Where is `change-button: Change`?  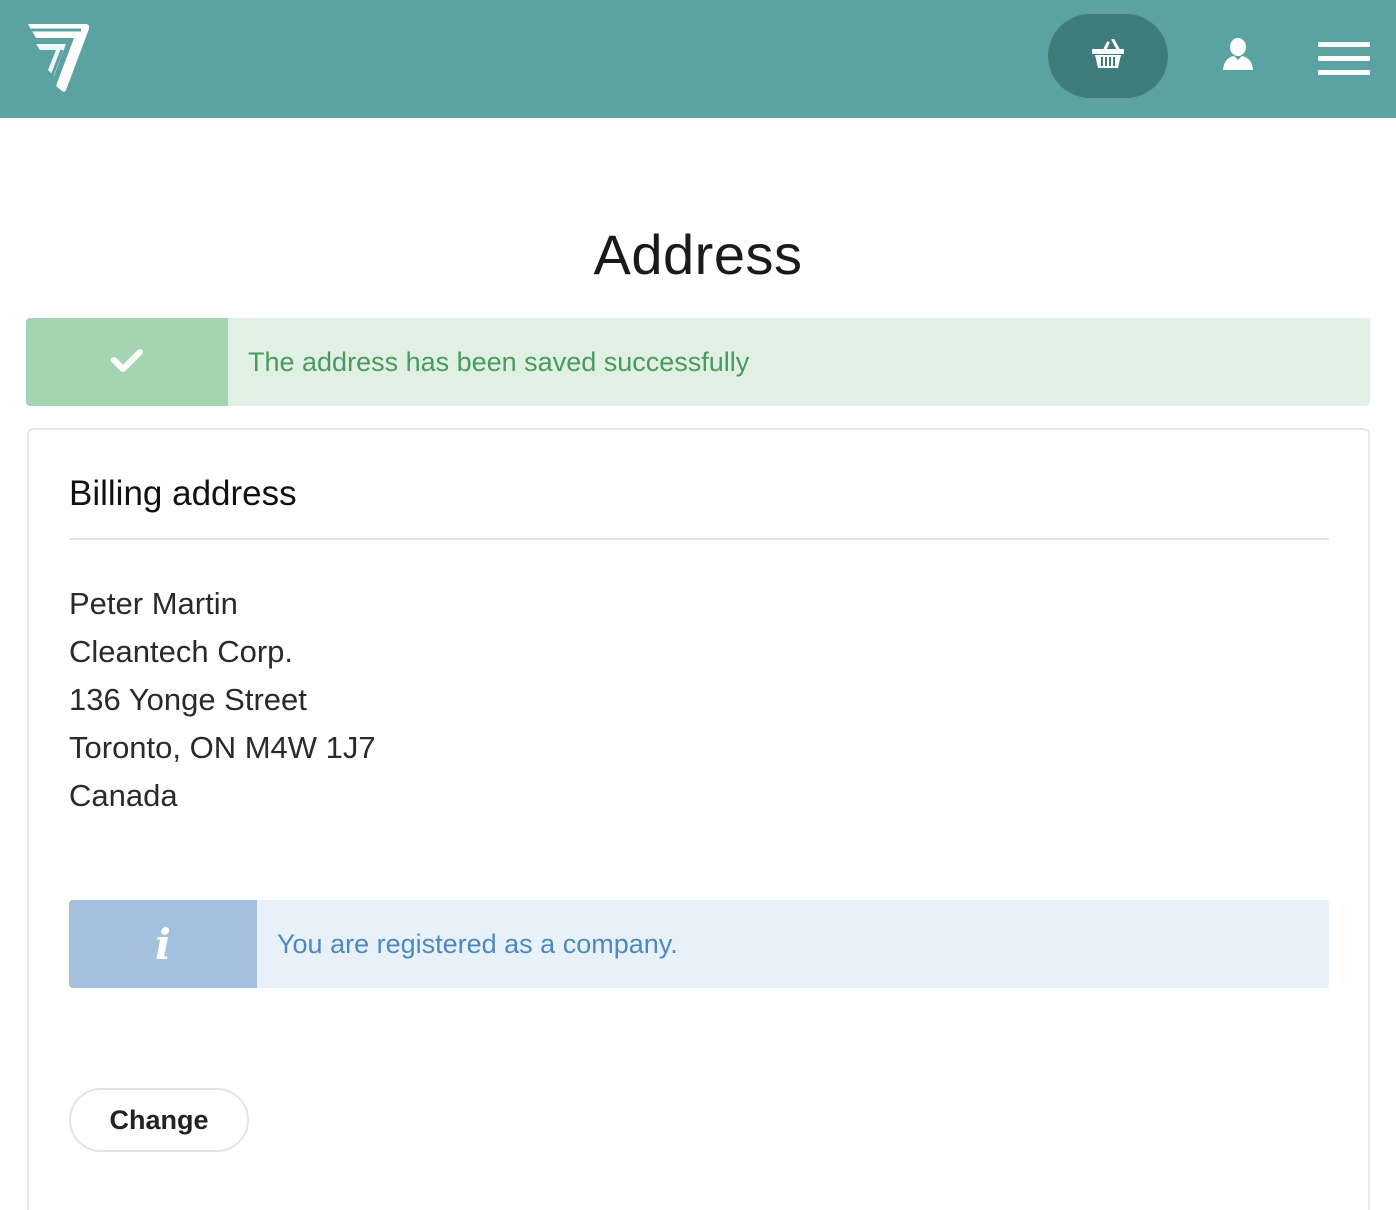
change-button: Change is located at coordinates (159, 1120).